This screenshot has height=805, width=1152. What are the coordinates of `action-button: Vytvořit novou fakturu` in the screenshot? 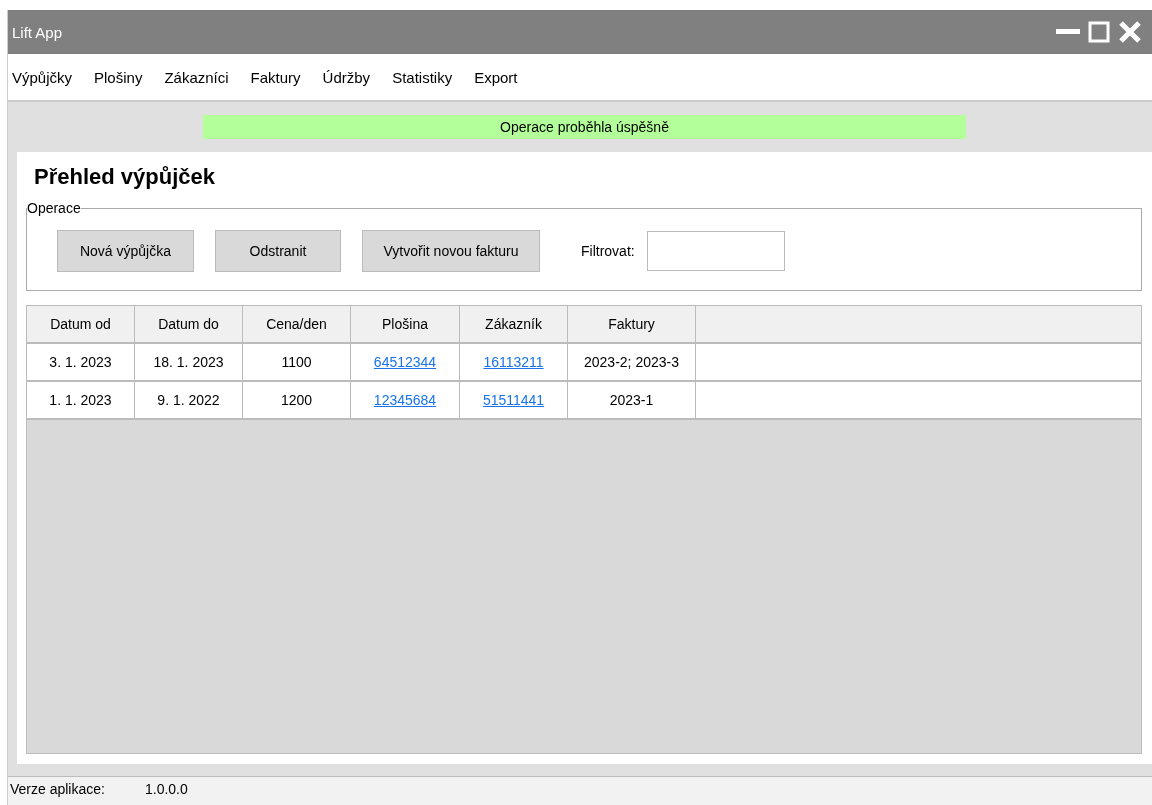 It's located at (451, 251).